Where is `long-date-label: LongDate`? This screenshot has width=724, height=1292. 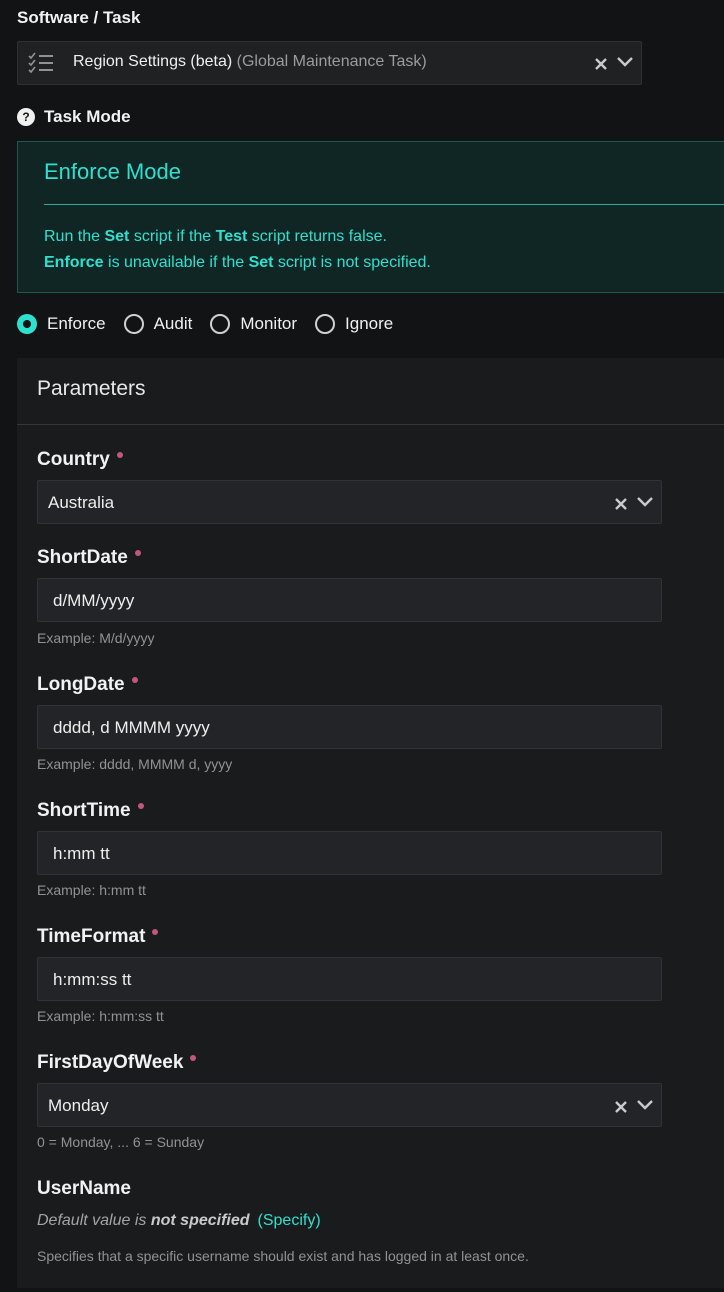 long-date-label: LongDate is located at coordinates (87, 685).